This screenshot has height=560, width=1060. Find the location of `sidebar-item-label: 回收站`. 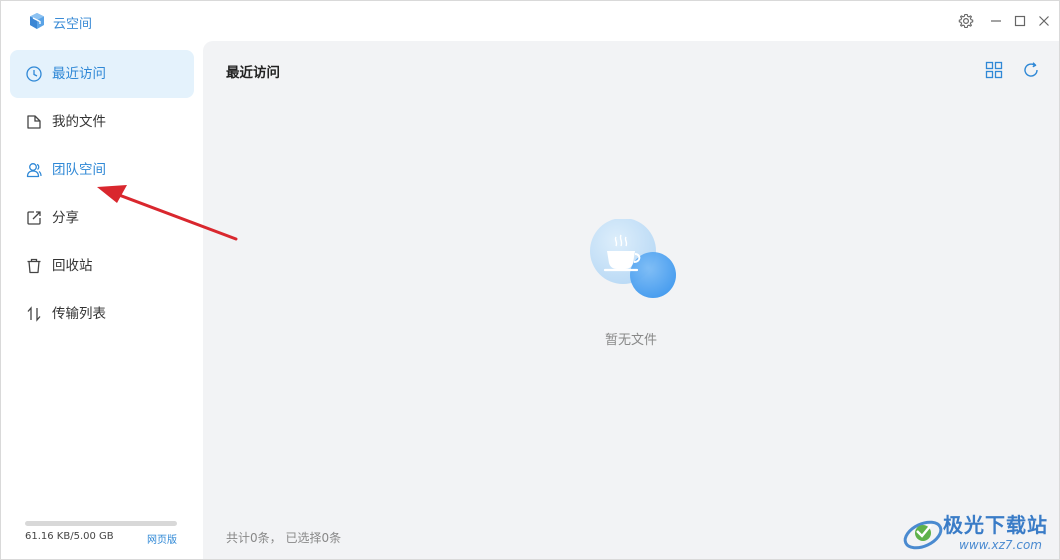

sidebar-item-label: 回收站 is located at coordinates (72, 266).